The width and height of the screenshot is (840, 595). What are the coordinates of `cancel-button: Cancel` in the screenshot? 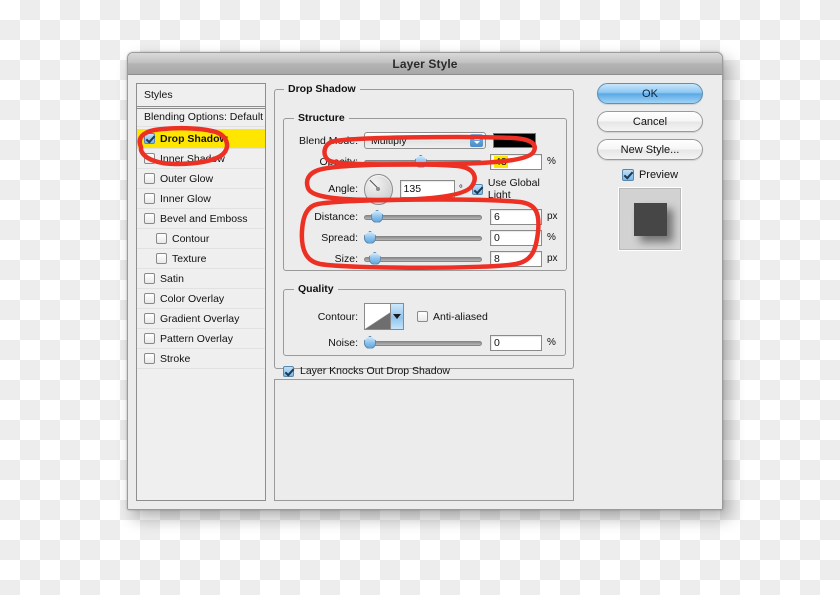 It's located at (650, 121).